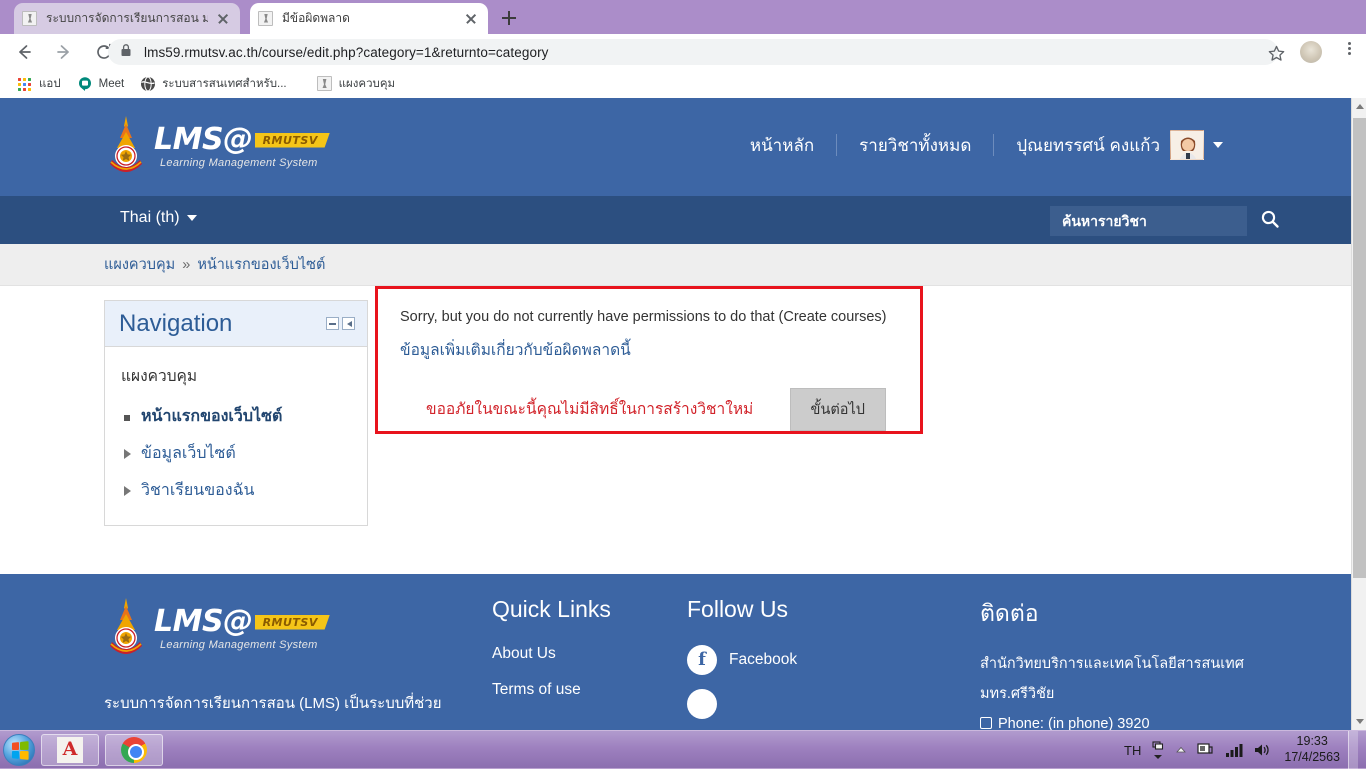 The height and width of the screenshot is (769, 1366). I want to click on chrome-taskbar-item, so click(134, 749).